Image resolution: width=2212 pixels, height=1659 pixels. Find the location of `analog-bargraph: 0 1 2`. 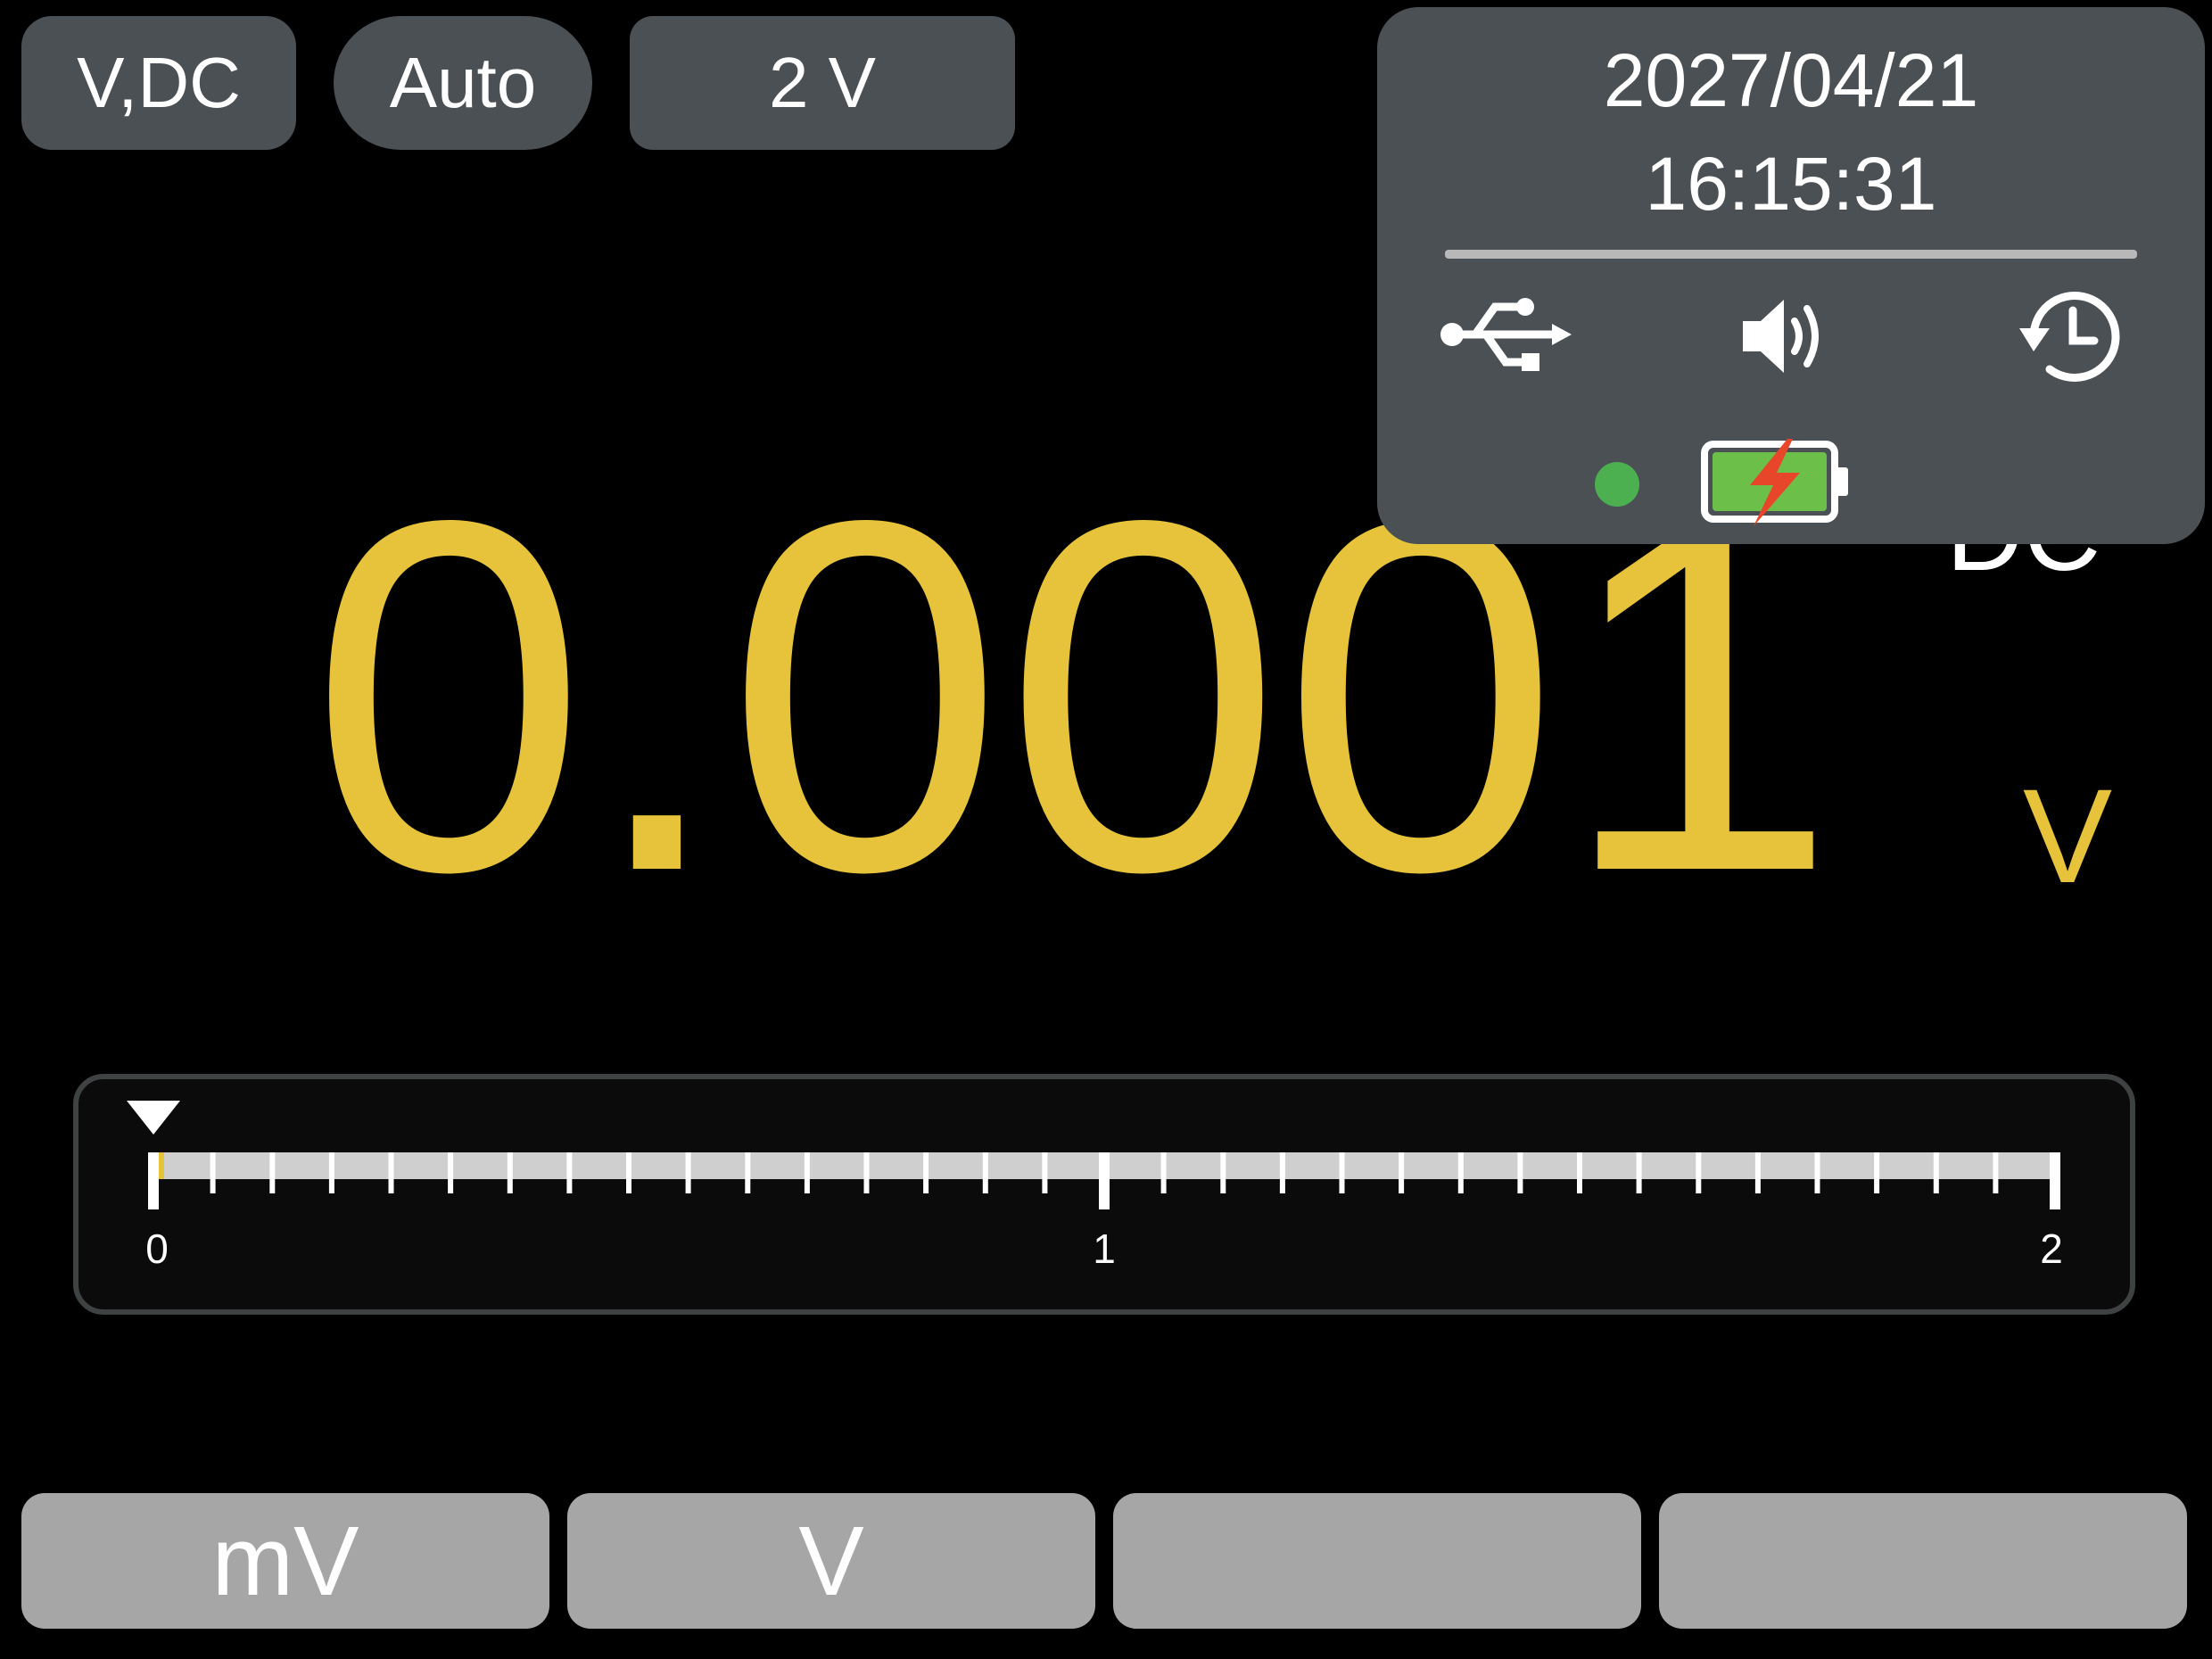

analog-bargraph: 0 1 2 is located at coordinates (1104, 1194).